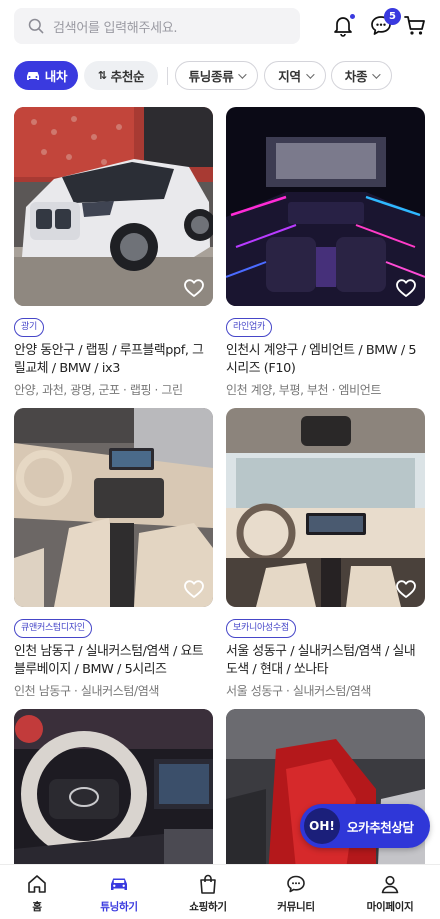 The height and width of the screenshot is (919, 440). I want to click on nav-tuning: 튜닝하기, so click(119, 895).